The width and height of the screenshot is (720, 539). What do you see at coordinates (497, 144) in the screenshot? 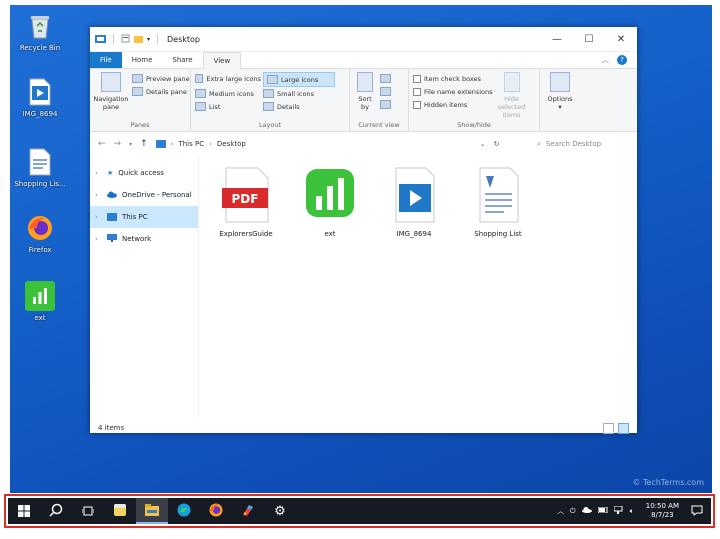
I see `refresh-button: ↻` at bounding box center [497, 144].